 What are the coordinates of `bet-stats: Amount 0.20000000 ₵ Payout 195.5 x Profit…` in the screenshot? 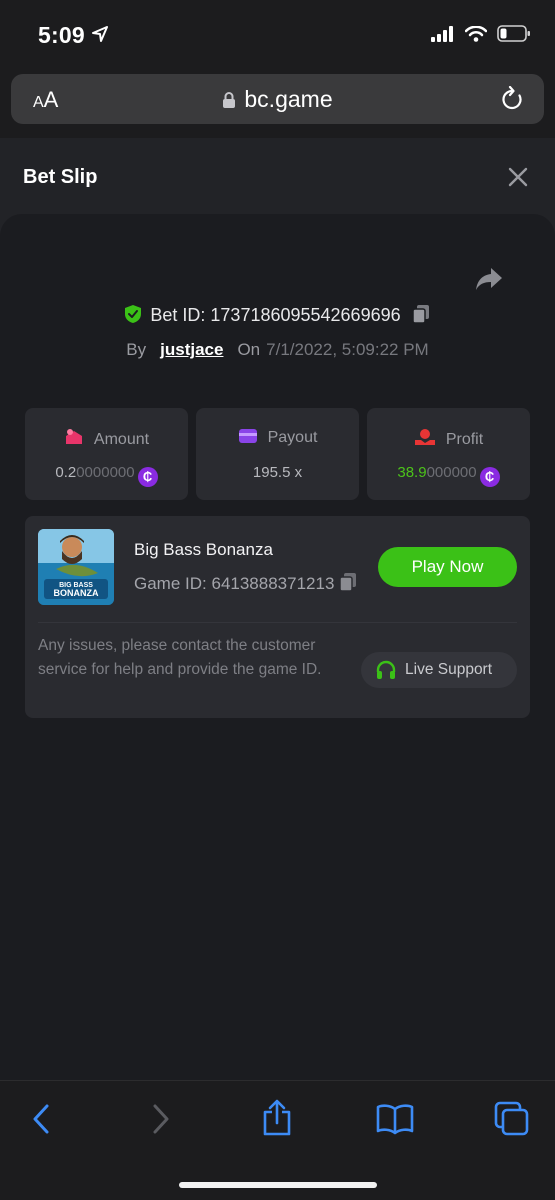 It's located at (277, 454).